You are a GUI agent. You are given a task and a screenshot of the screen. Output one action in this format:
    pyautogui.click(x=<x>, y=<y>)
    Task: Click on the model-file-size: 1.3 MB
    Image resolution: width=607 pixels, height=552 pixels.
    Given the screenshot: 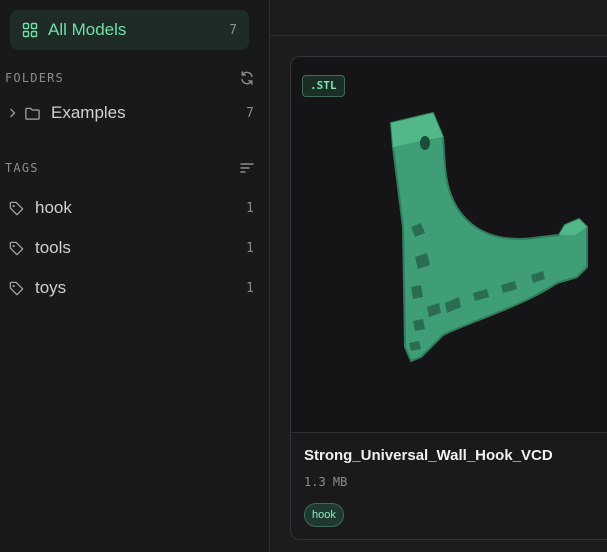 What is the action you would take?
    pyautogui.click(x=326, y=482)
    